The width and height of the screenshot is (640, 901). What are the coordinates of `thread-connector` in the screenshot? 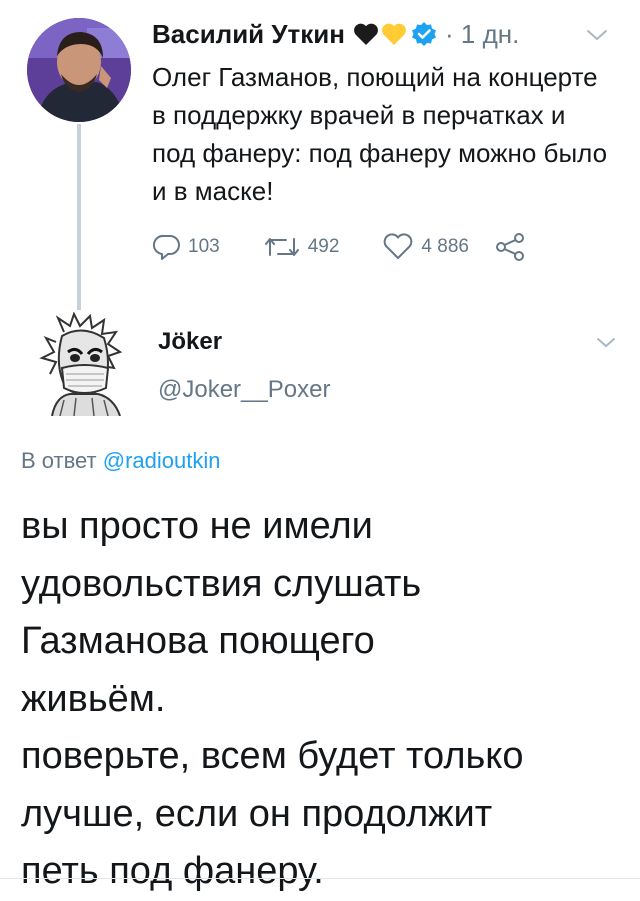 It's located at (79, 217).